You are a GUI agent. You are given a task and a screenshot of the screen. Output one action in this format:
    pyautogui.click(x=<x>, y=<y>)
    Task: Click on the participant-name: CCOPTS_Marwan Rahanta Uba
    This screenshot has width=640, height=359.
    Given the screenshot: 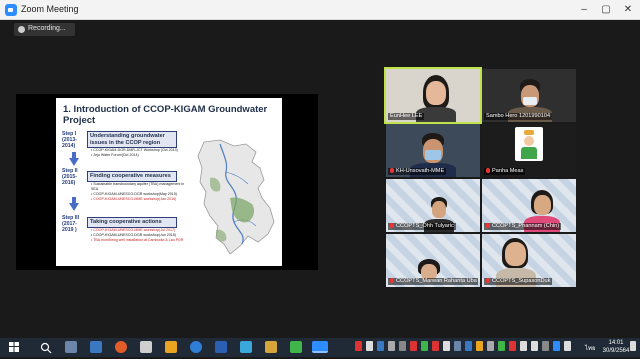 What is the action you would take?
    pyautogui.click(x=433, y=281)
    